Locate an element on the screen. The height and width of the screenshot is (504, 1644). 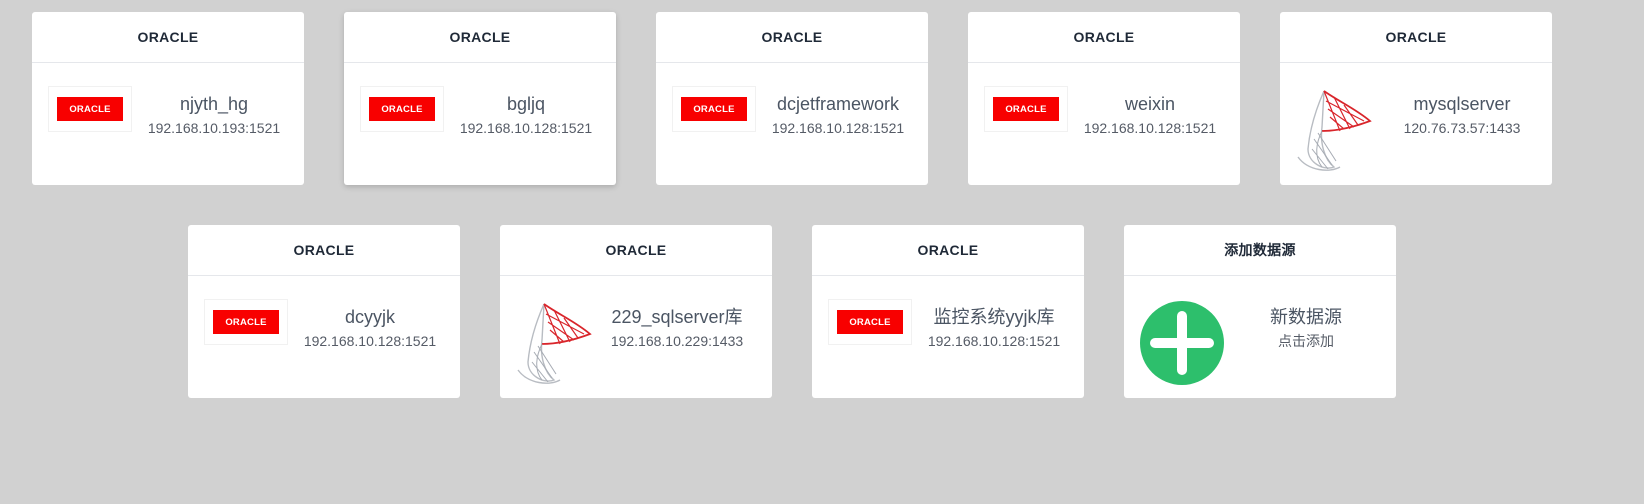
card-header: 添加数据源 is located at coordinates (1260, 250).